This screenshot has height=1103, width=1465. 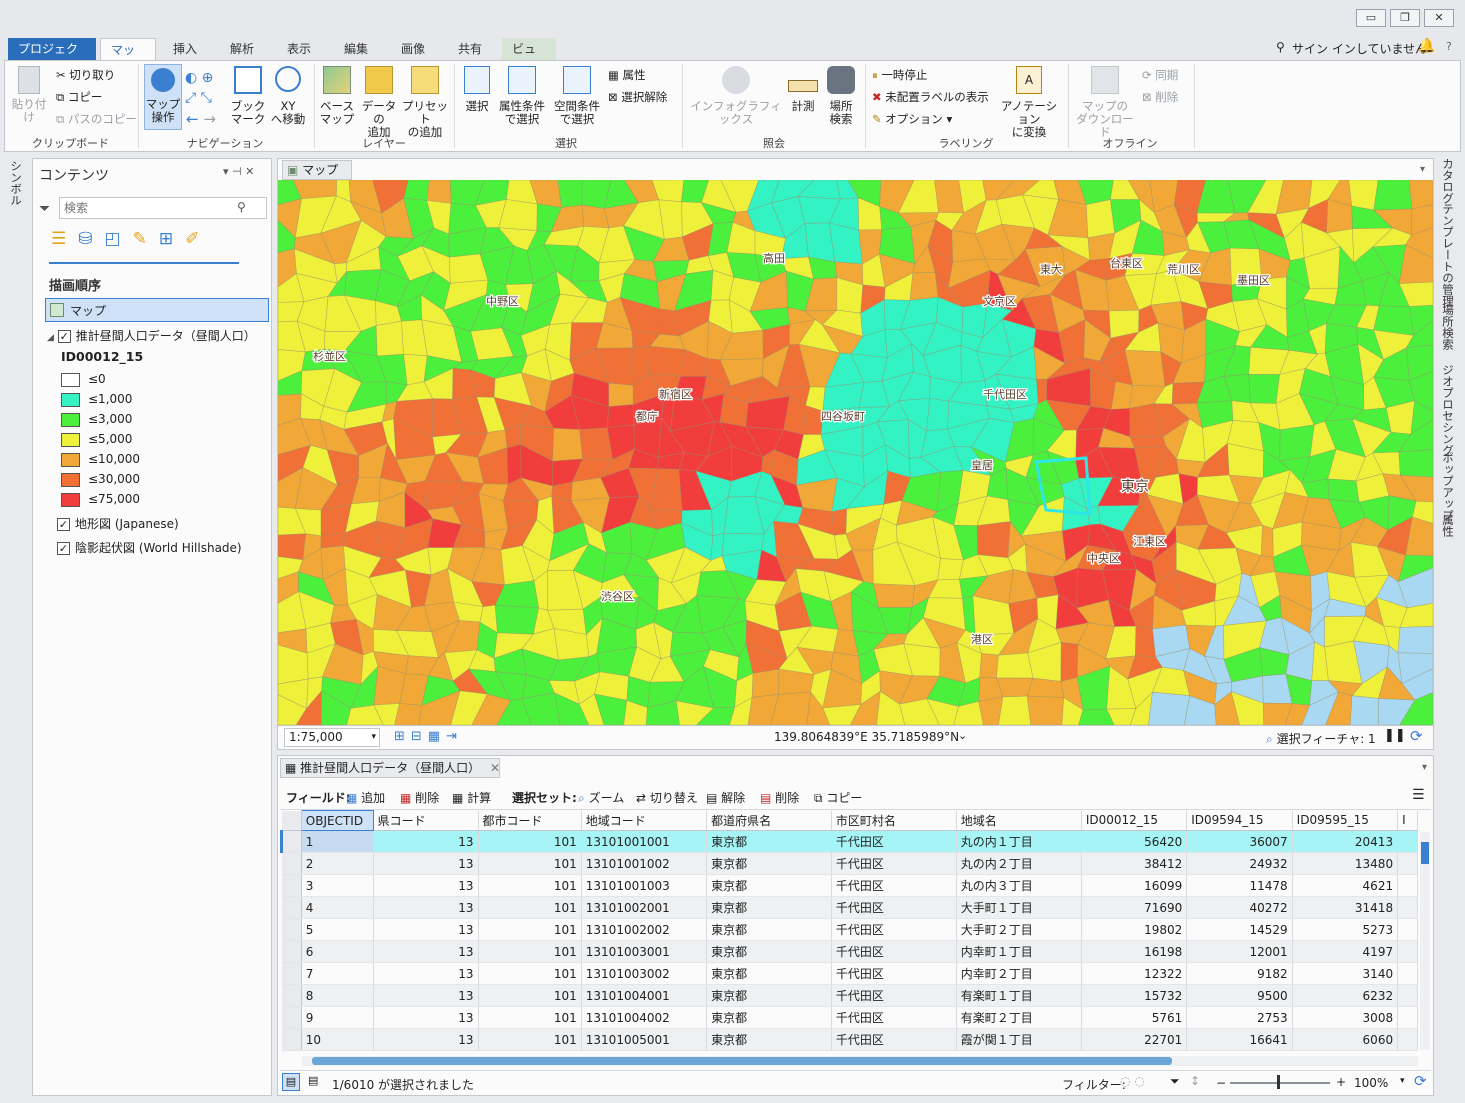 What do you see at coordinates (1359, 48) in the screenshot?
I see `signin-status: サイン インしていません` at bounding box center [1359, 48].